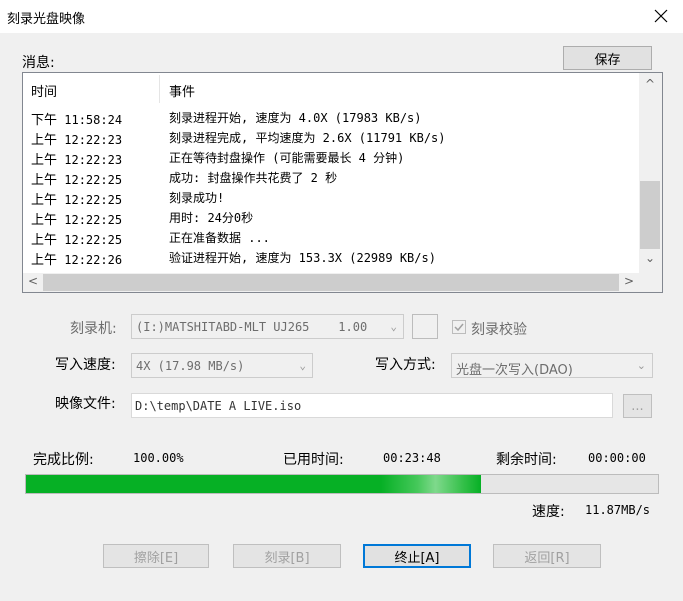 The image size is (683, 601). Describe the element at coordinates (629, 281) in the screenshot. I see `chevron-right-icon: >` at that location.